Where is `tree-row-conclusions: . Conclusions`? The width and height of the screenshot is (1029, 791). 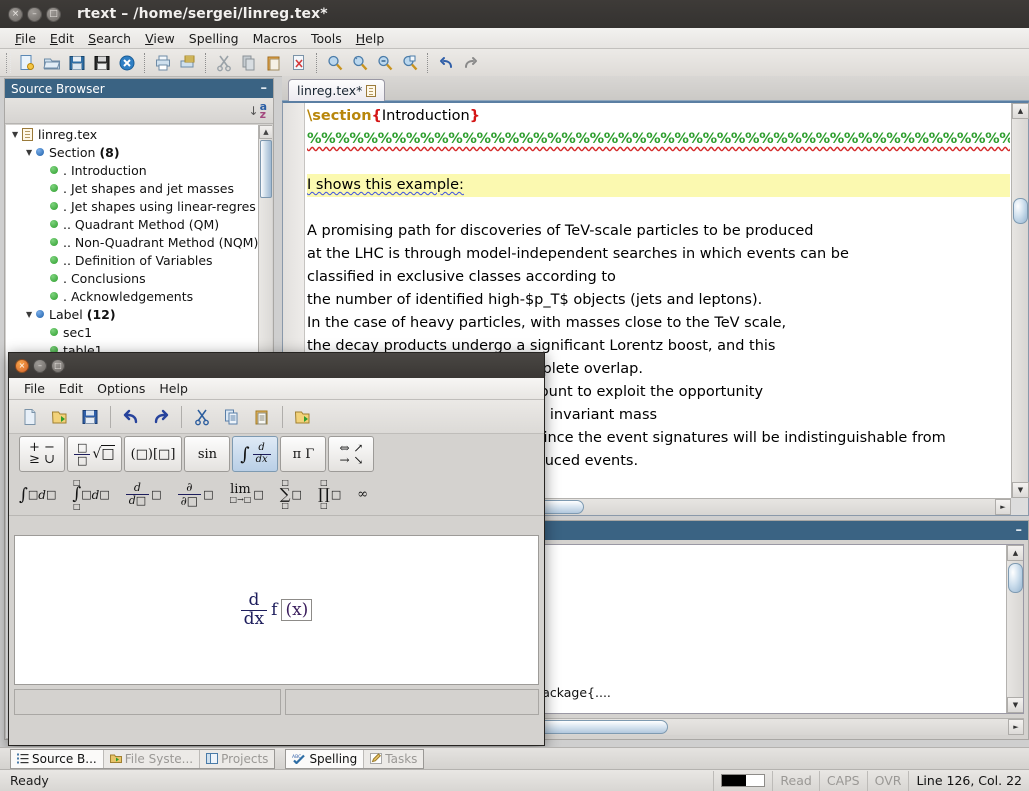 tree-row-conclusions: . Conclusions is located at coordinates (139, 278).